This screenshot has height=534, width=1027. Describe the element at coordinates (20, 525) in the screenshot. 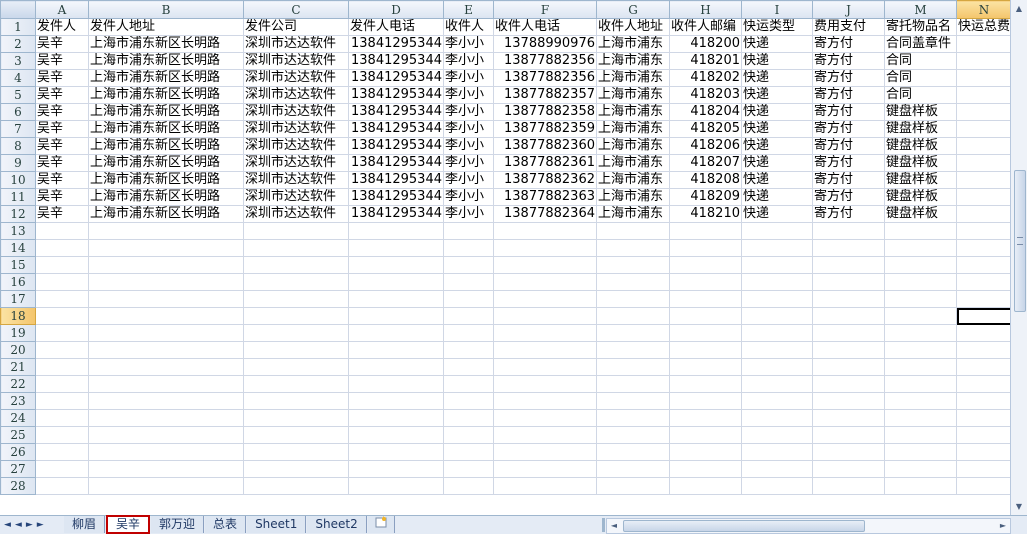

I see `prev-sheet-arrow-icon: ◄` at that location.